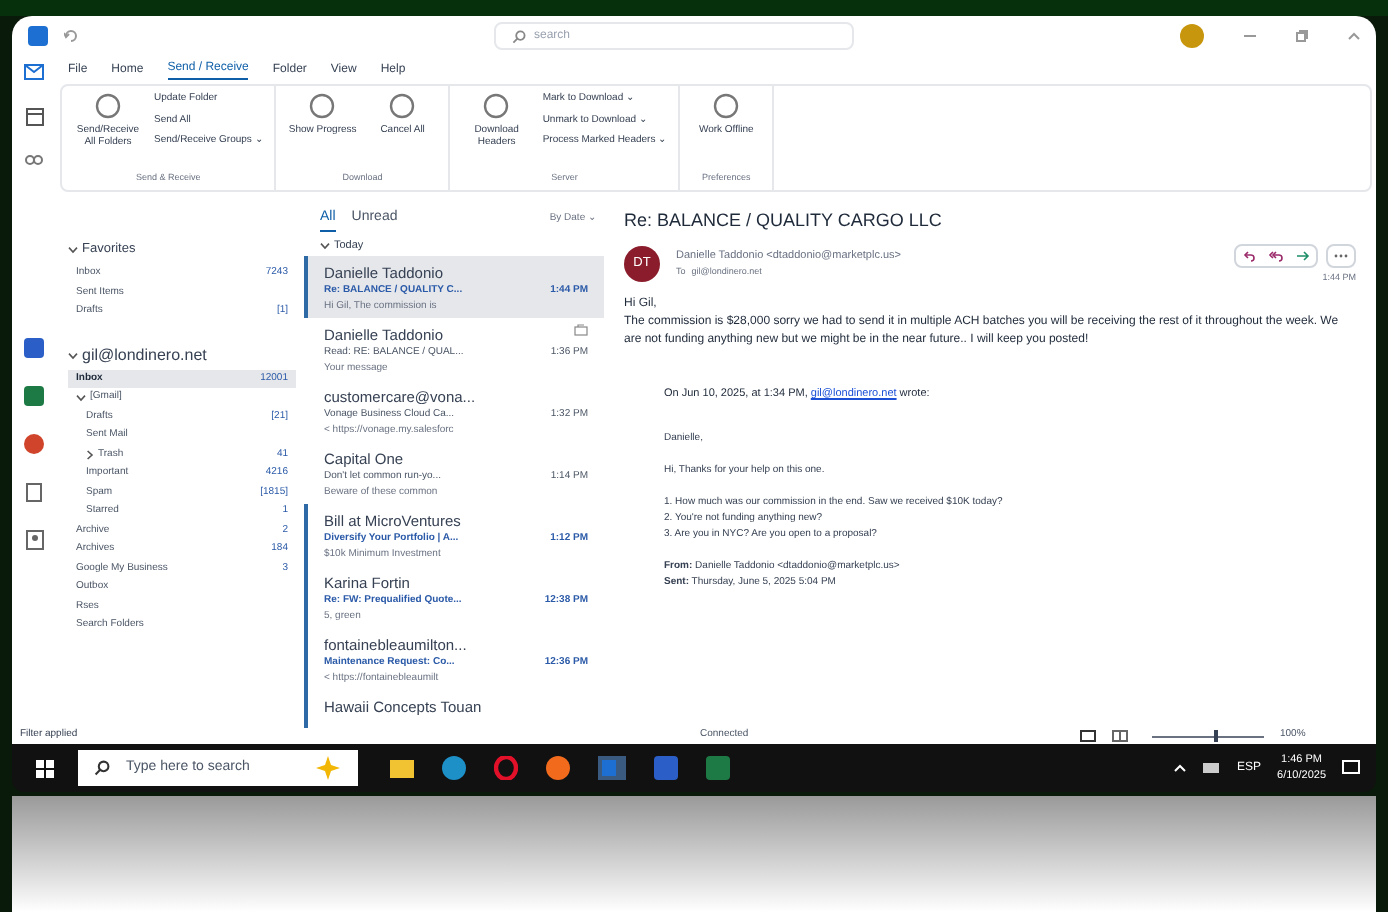  I want to click on folder-group-header: gil@londinero.net, so click(189, 355).